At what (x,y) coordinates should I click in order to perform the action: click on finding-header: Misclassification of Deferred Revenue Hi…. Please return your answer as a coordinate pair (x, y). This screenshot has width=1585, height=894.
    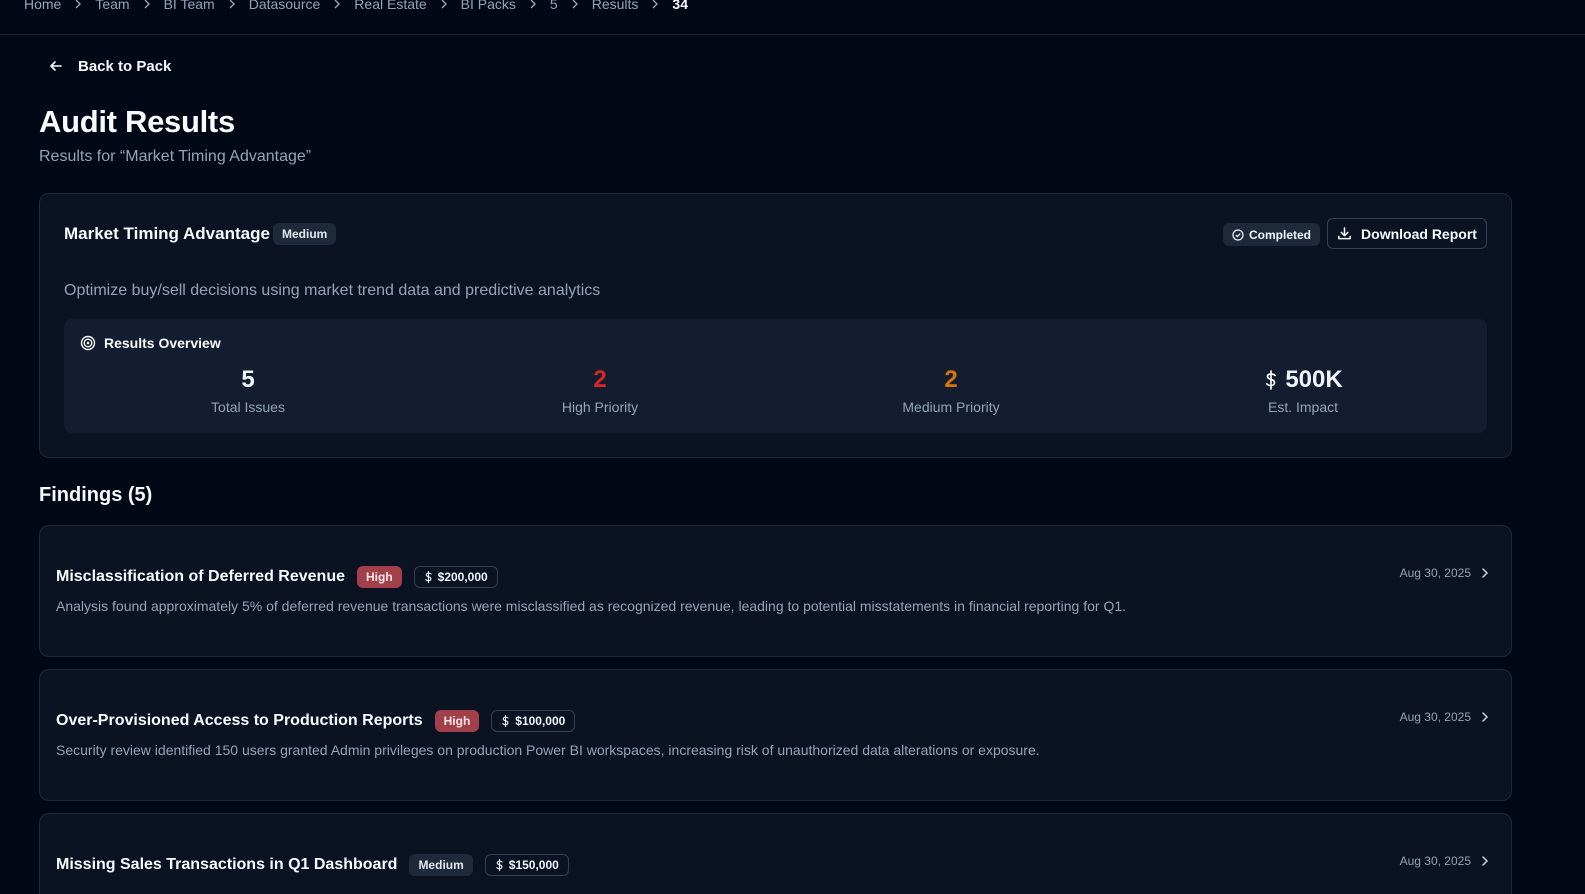
    Looking at the image, I should click on (277, 577).